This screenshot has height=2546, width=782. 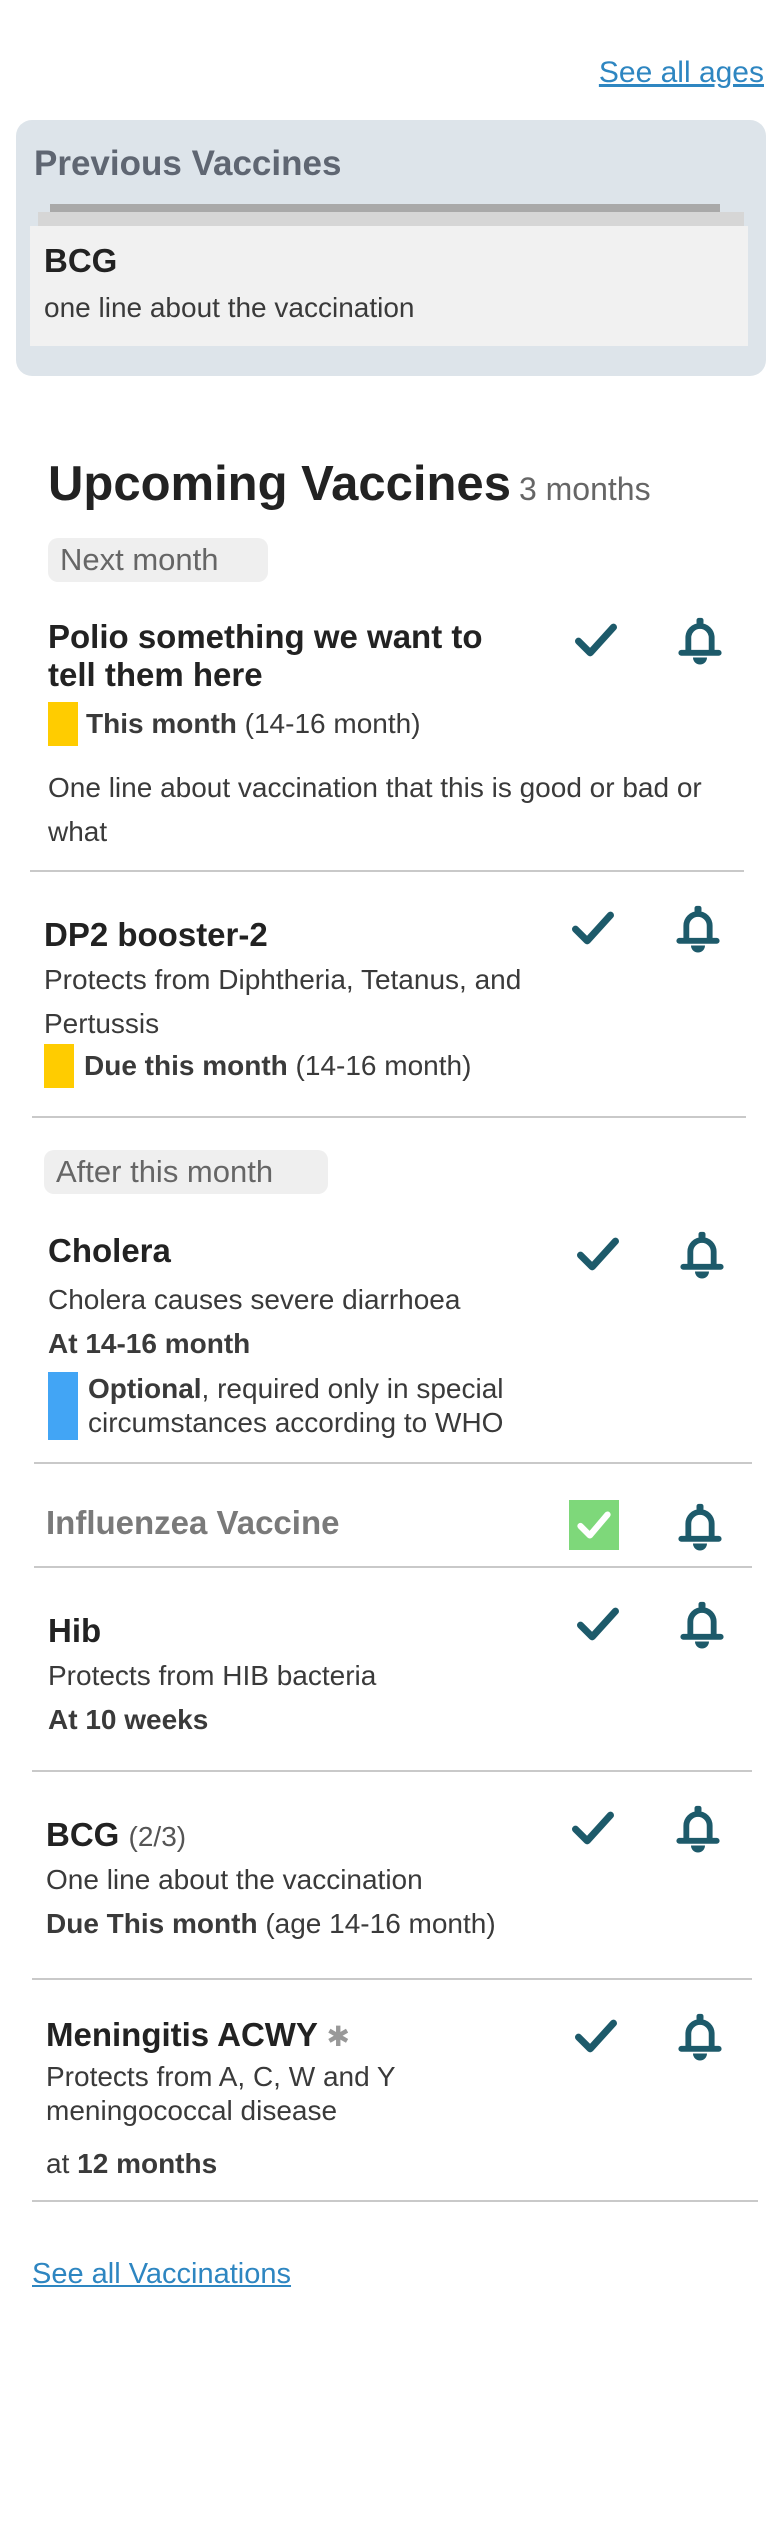 I want to click on checked-checkbox-icon, so click(x=594, y=1525).